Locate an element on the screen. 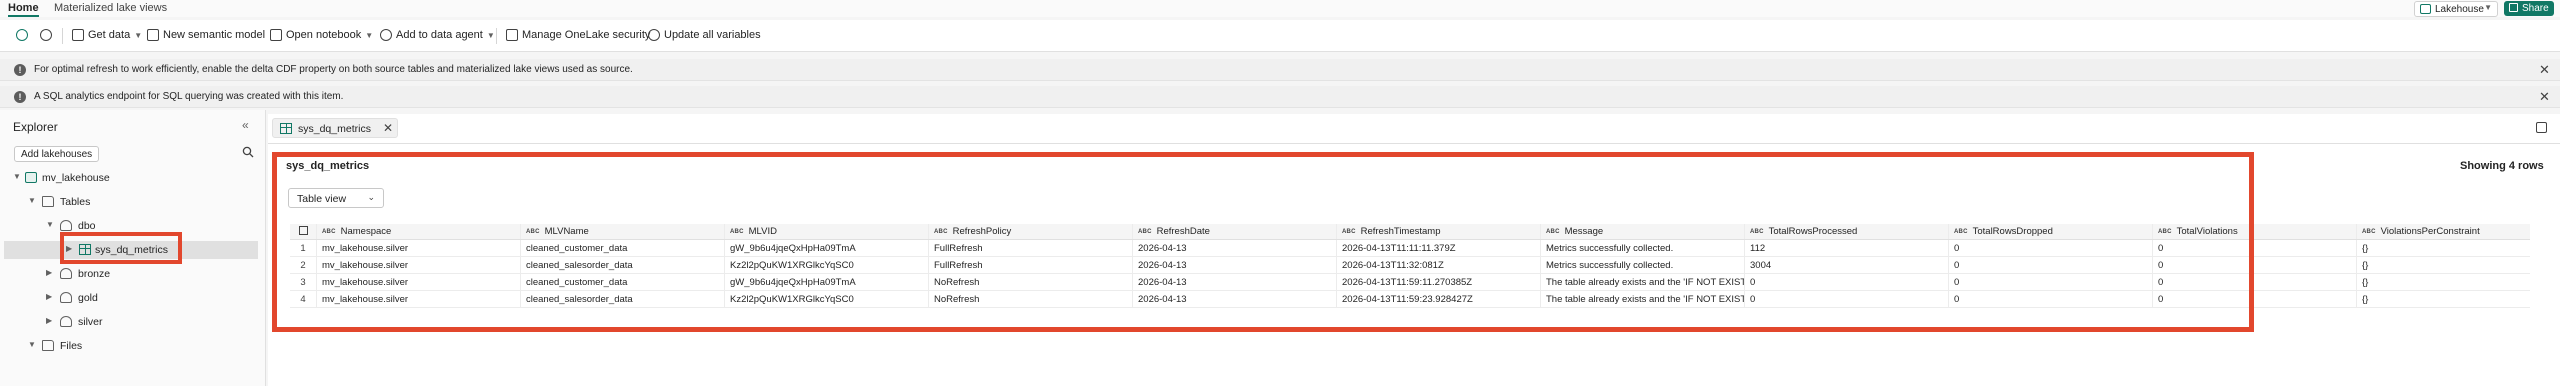 This screenshot has width=2560, height=386. tree-item-schema-silver: ▶ silver is located at coordinates (131, 322).